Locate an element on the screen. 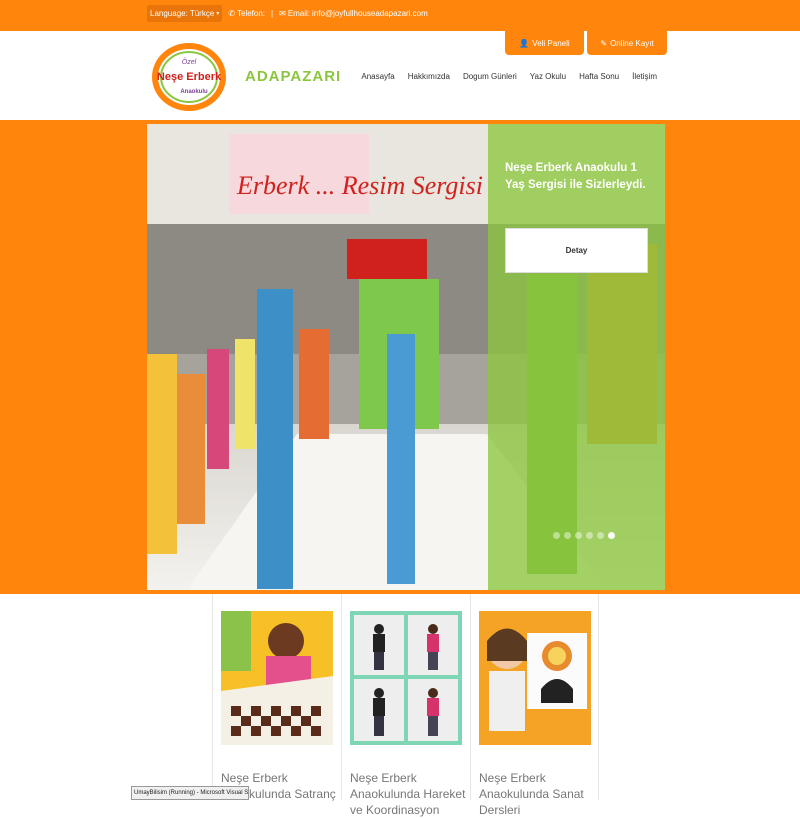 This screenshot has height=818, width=800. language-select: Language: Türkçe ▾ is located at coordinates (185, 13).